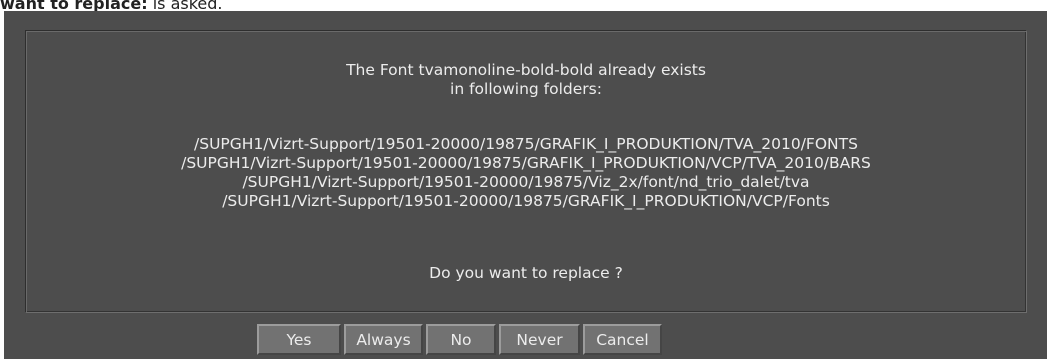  What do you see at coordinates (622, 339) in the screenshot?
I see `cancel-button: Cancel` at bounding box center [622, 339].